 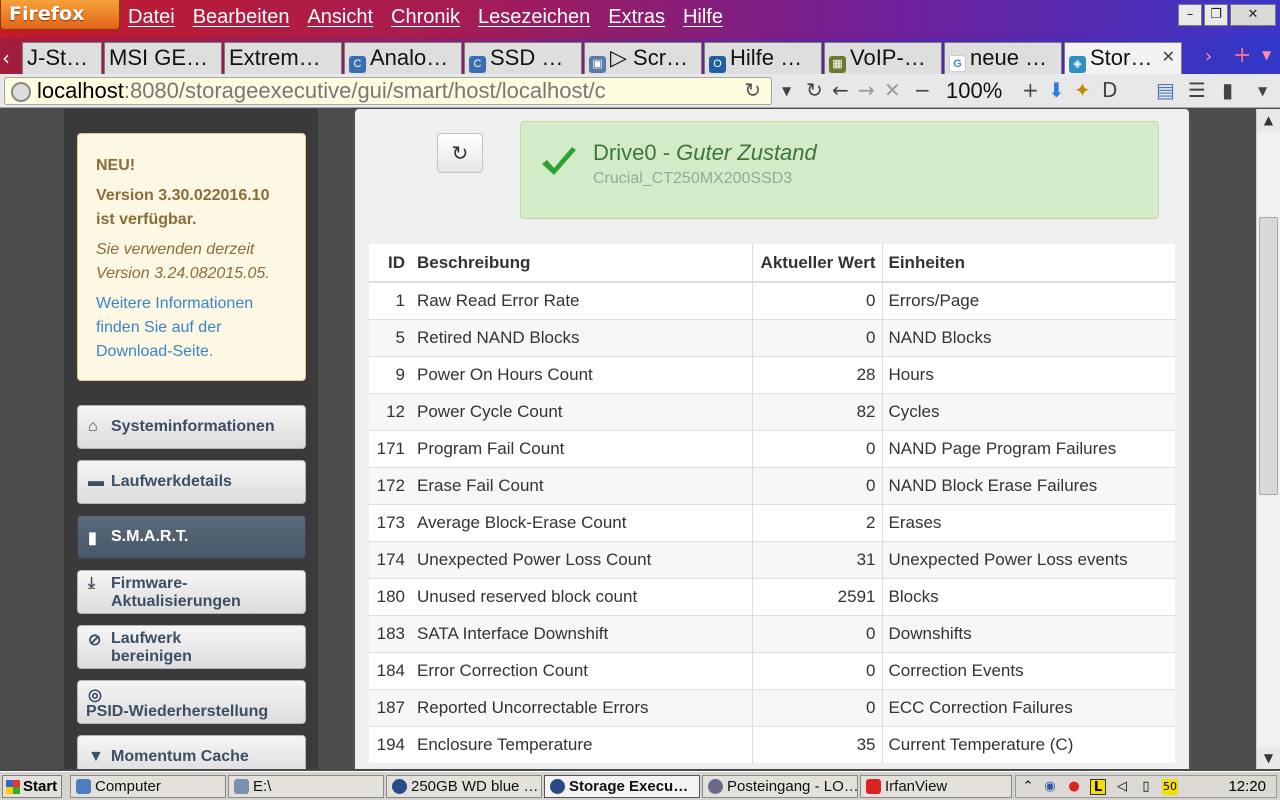 I want to click on window-controls: – ❐ ✕, so click(x=1227, y=15).